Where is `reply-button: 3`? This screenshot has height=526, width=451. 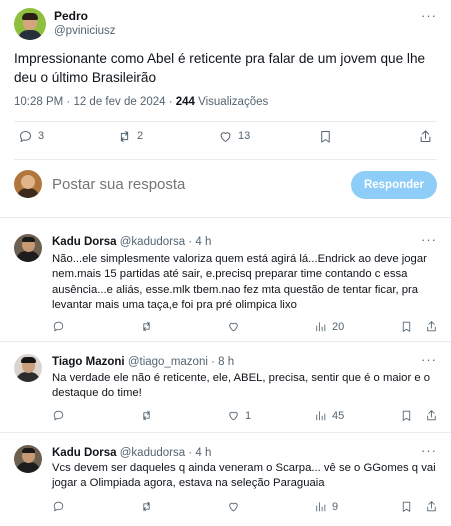
reply-button: 3 is located at coordinates (31, 136).